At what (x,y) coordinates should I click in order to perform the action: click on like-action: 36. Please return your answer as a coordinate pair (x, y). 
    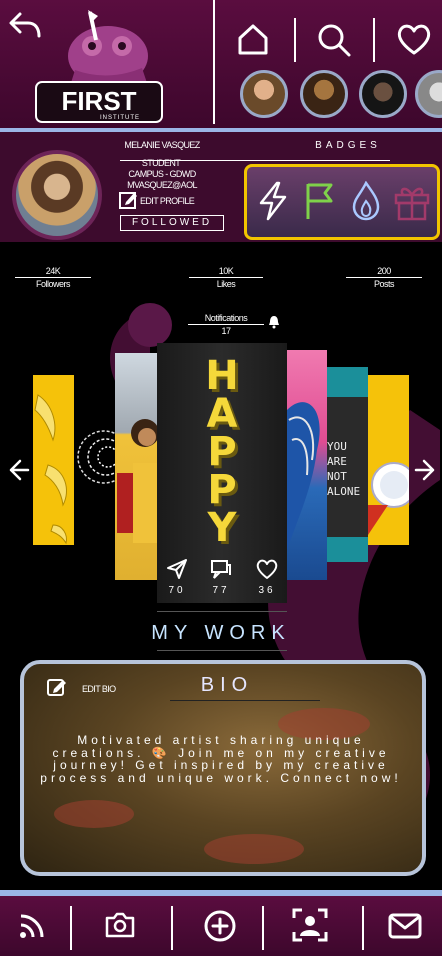
    Looking at the image, I should click on (267, 579).